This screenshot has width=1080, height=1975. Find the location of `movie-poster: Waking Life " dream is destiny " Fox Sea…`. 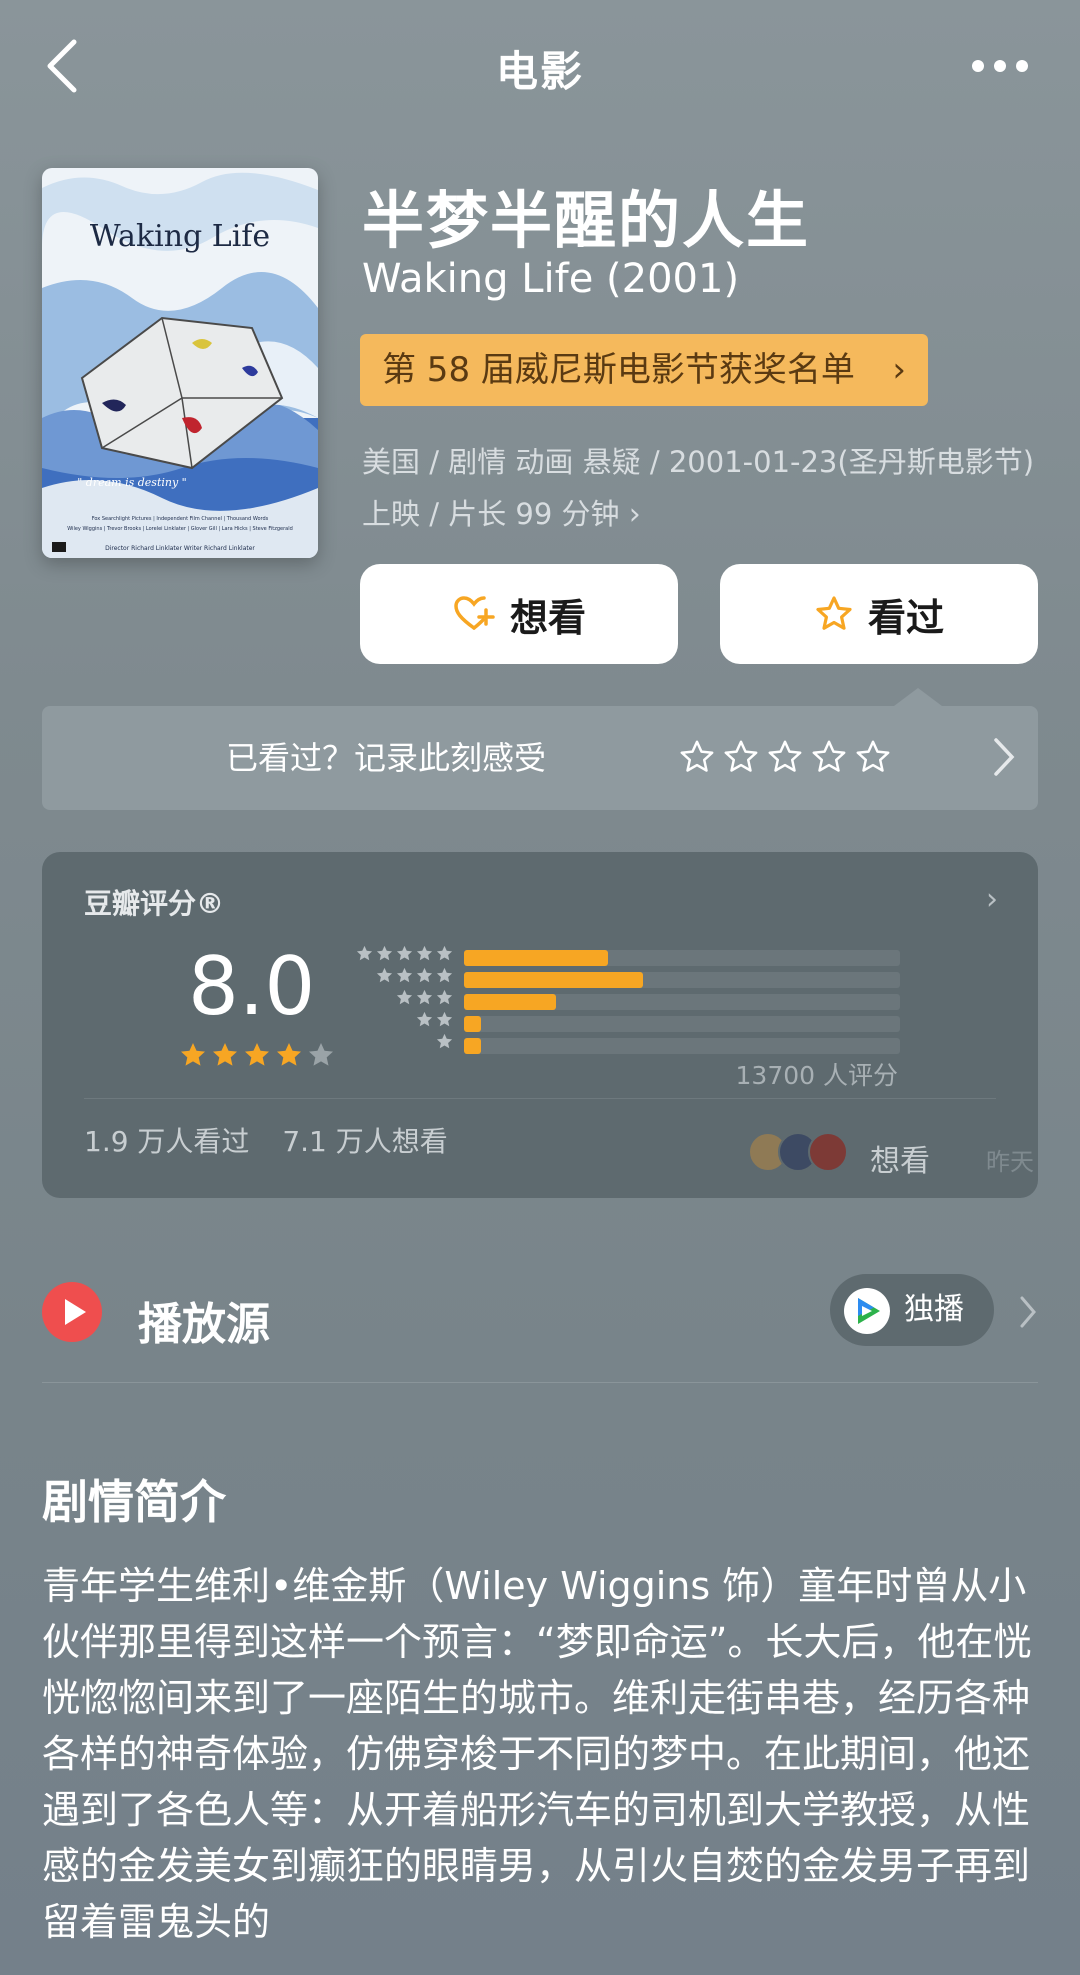

movie-poster: Waking Life " dream is destiny " Fox Sea… is located at coordinates (180, 363).